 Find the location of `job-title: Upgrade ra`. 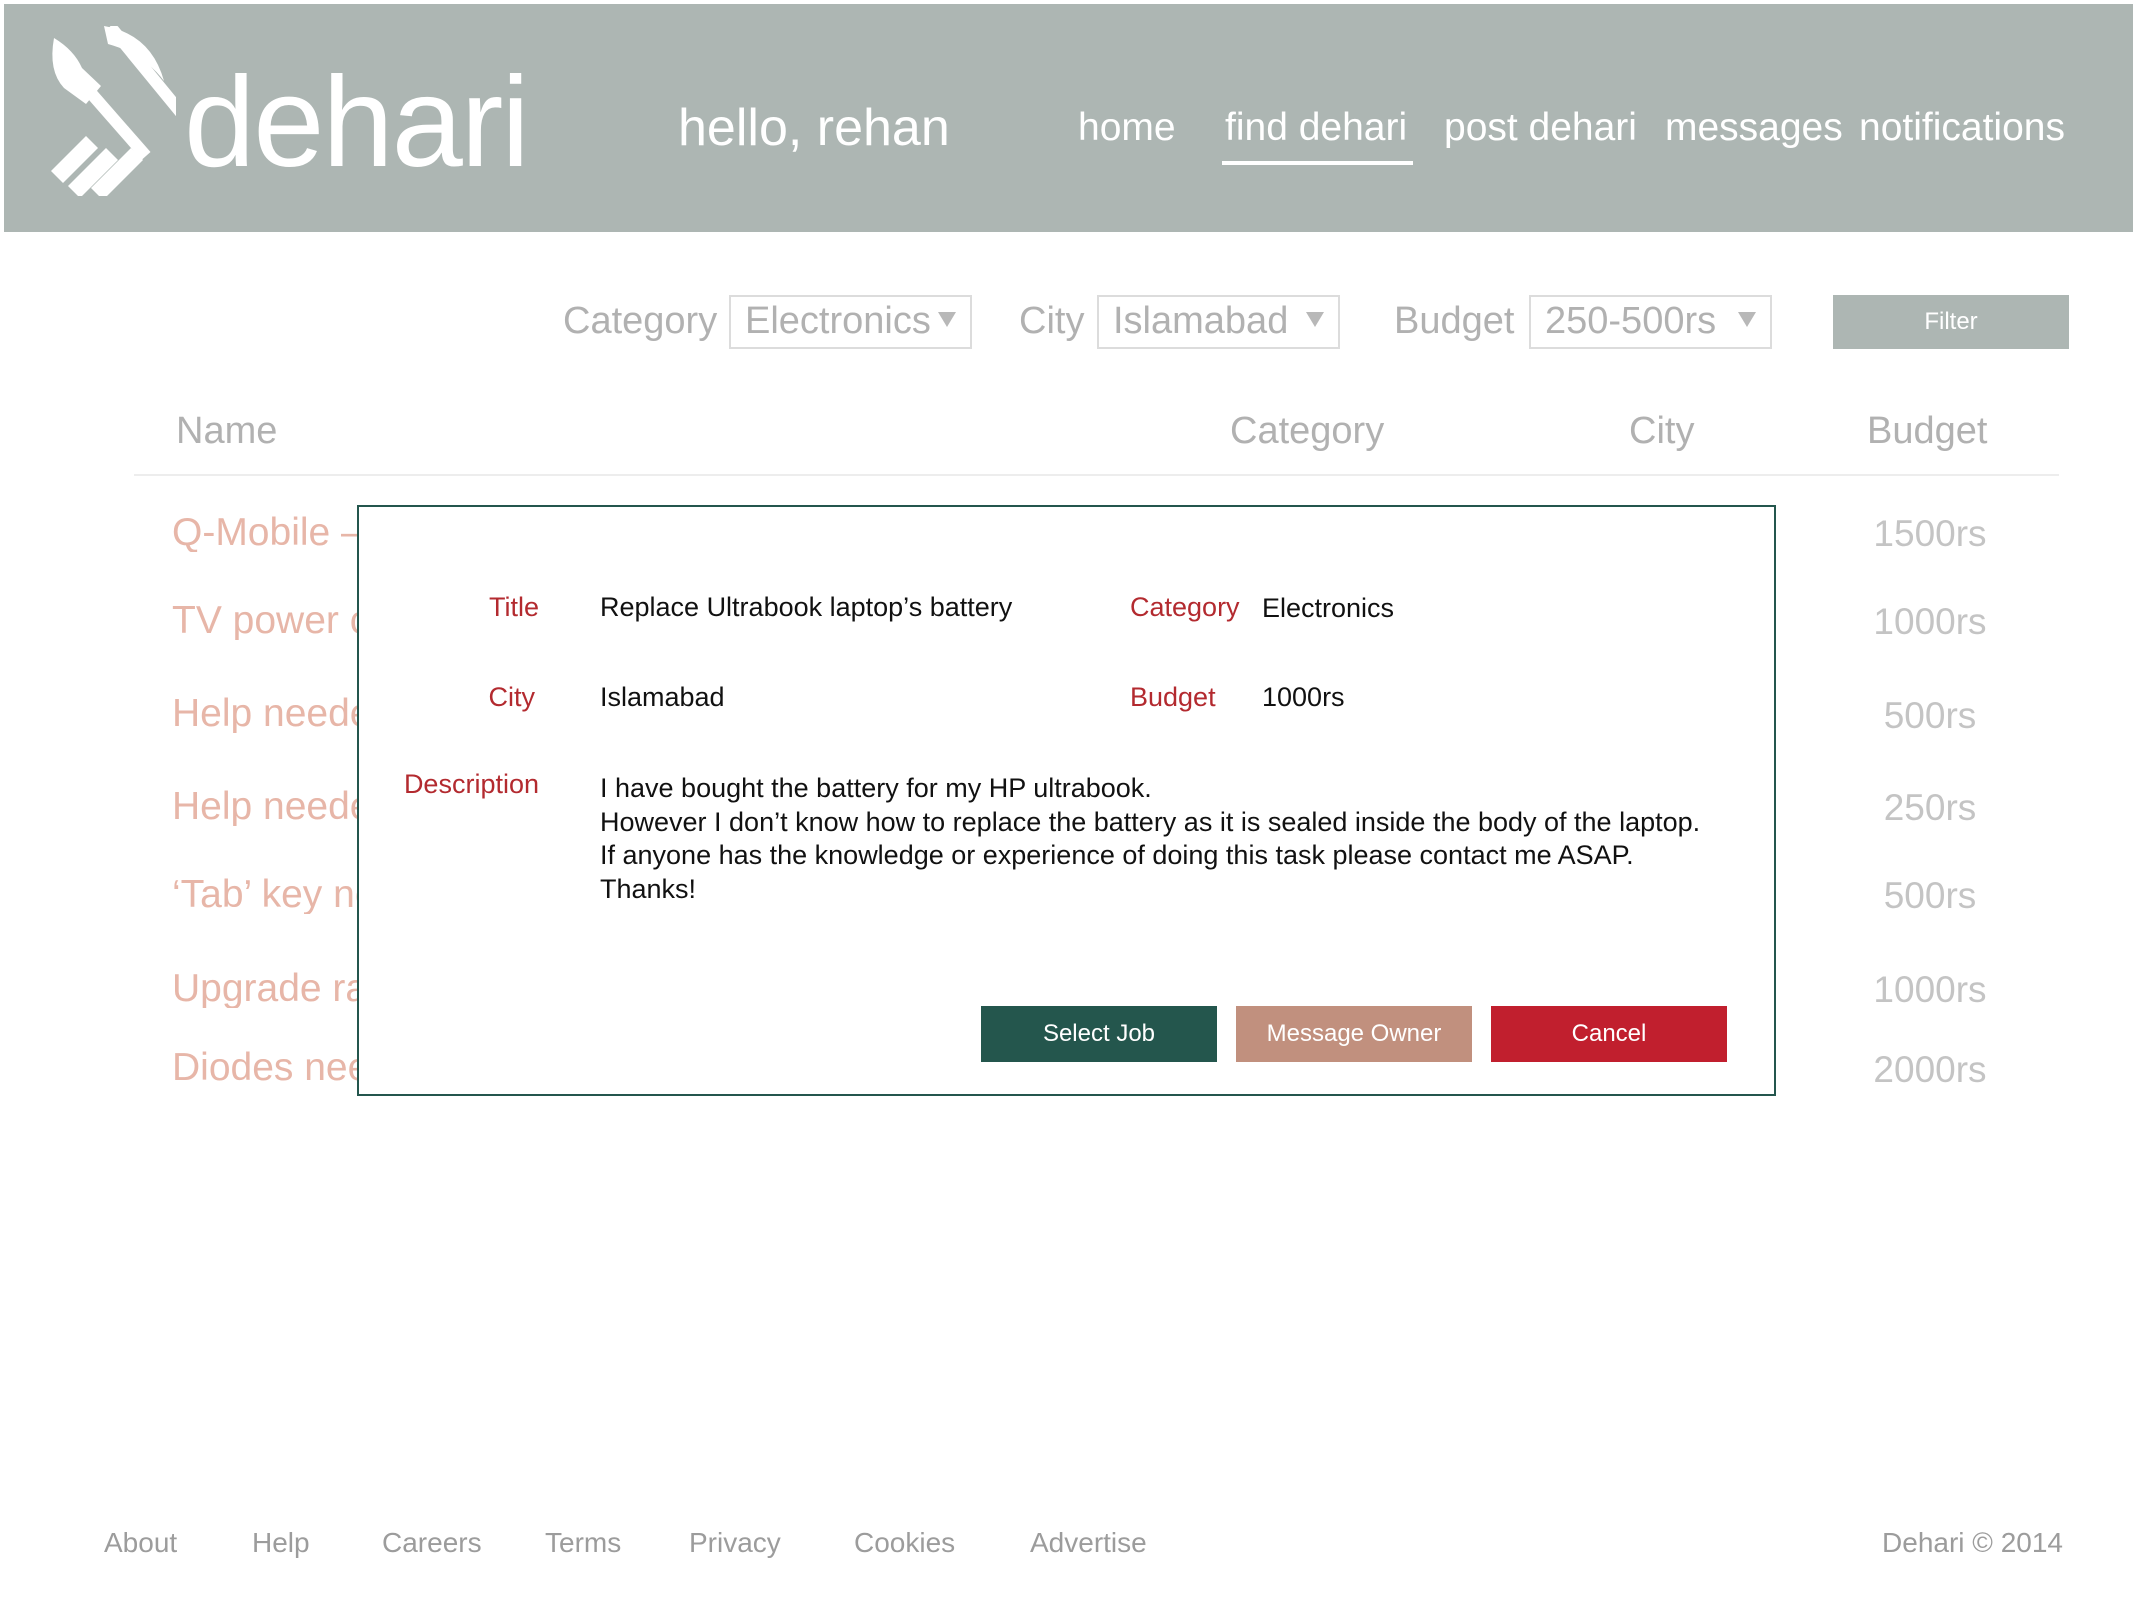

job-title: Upgrade ra is located at coordinates (264, 988).